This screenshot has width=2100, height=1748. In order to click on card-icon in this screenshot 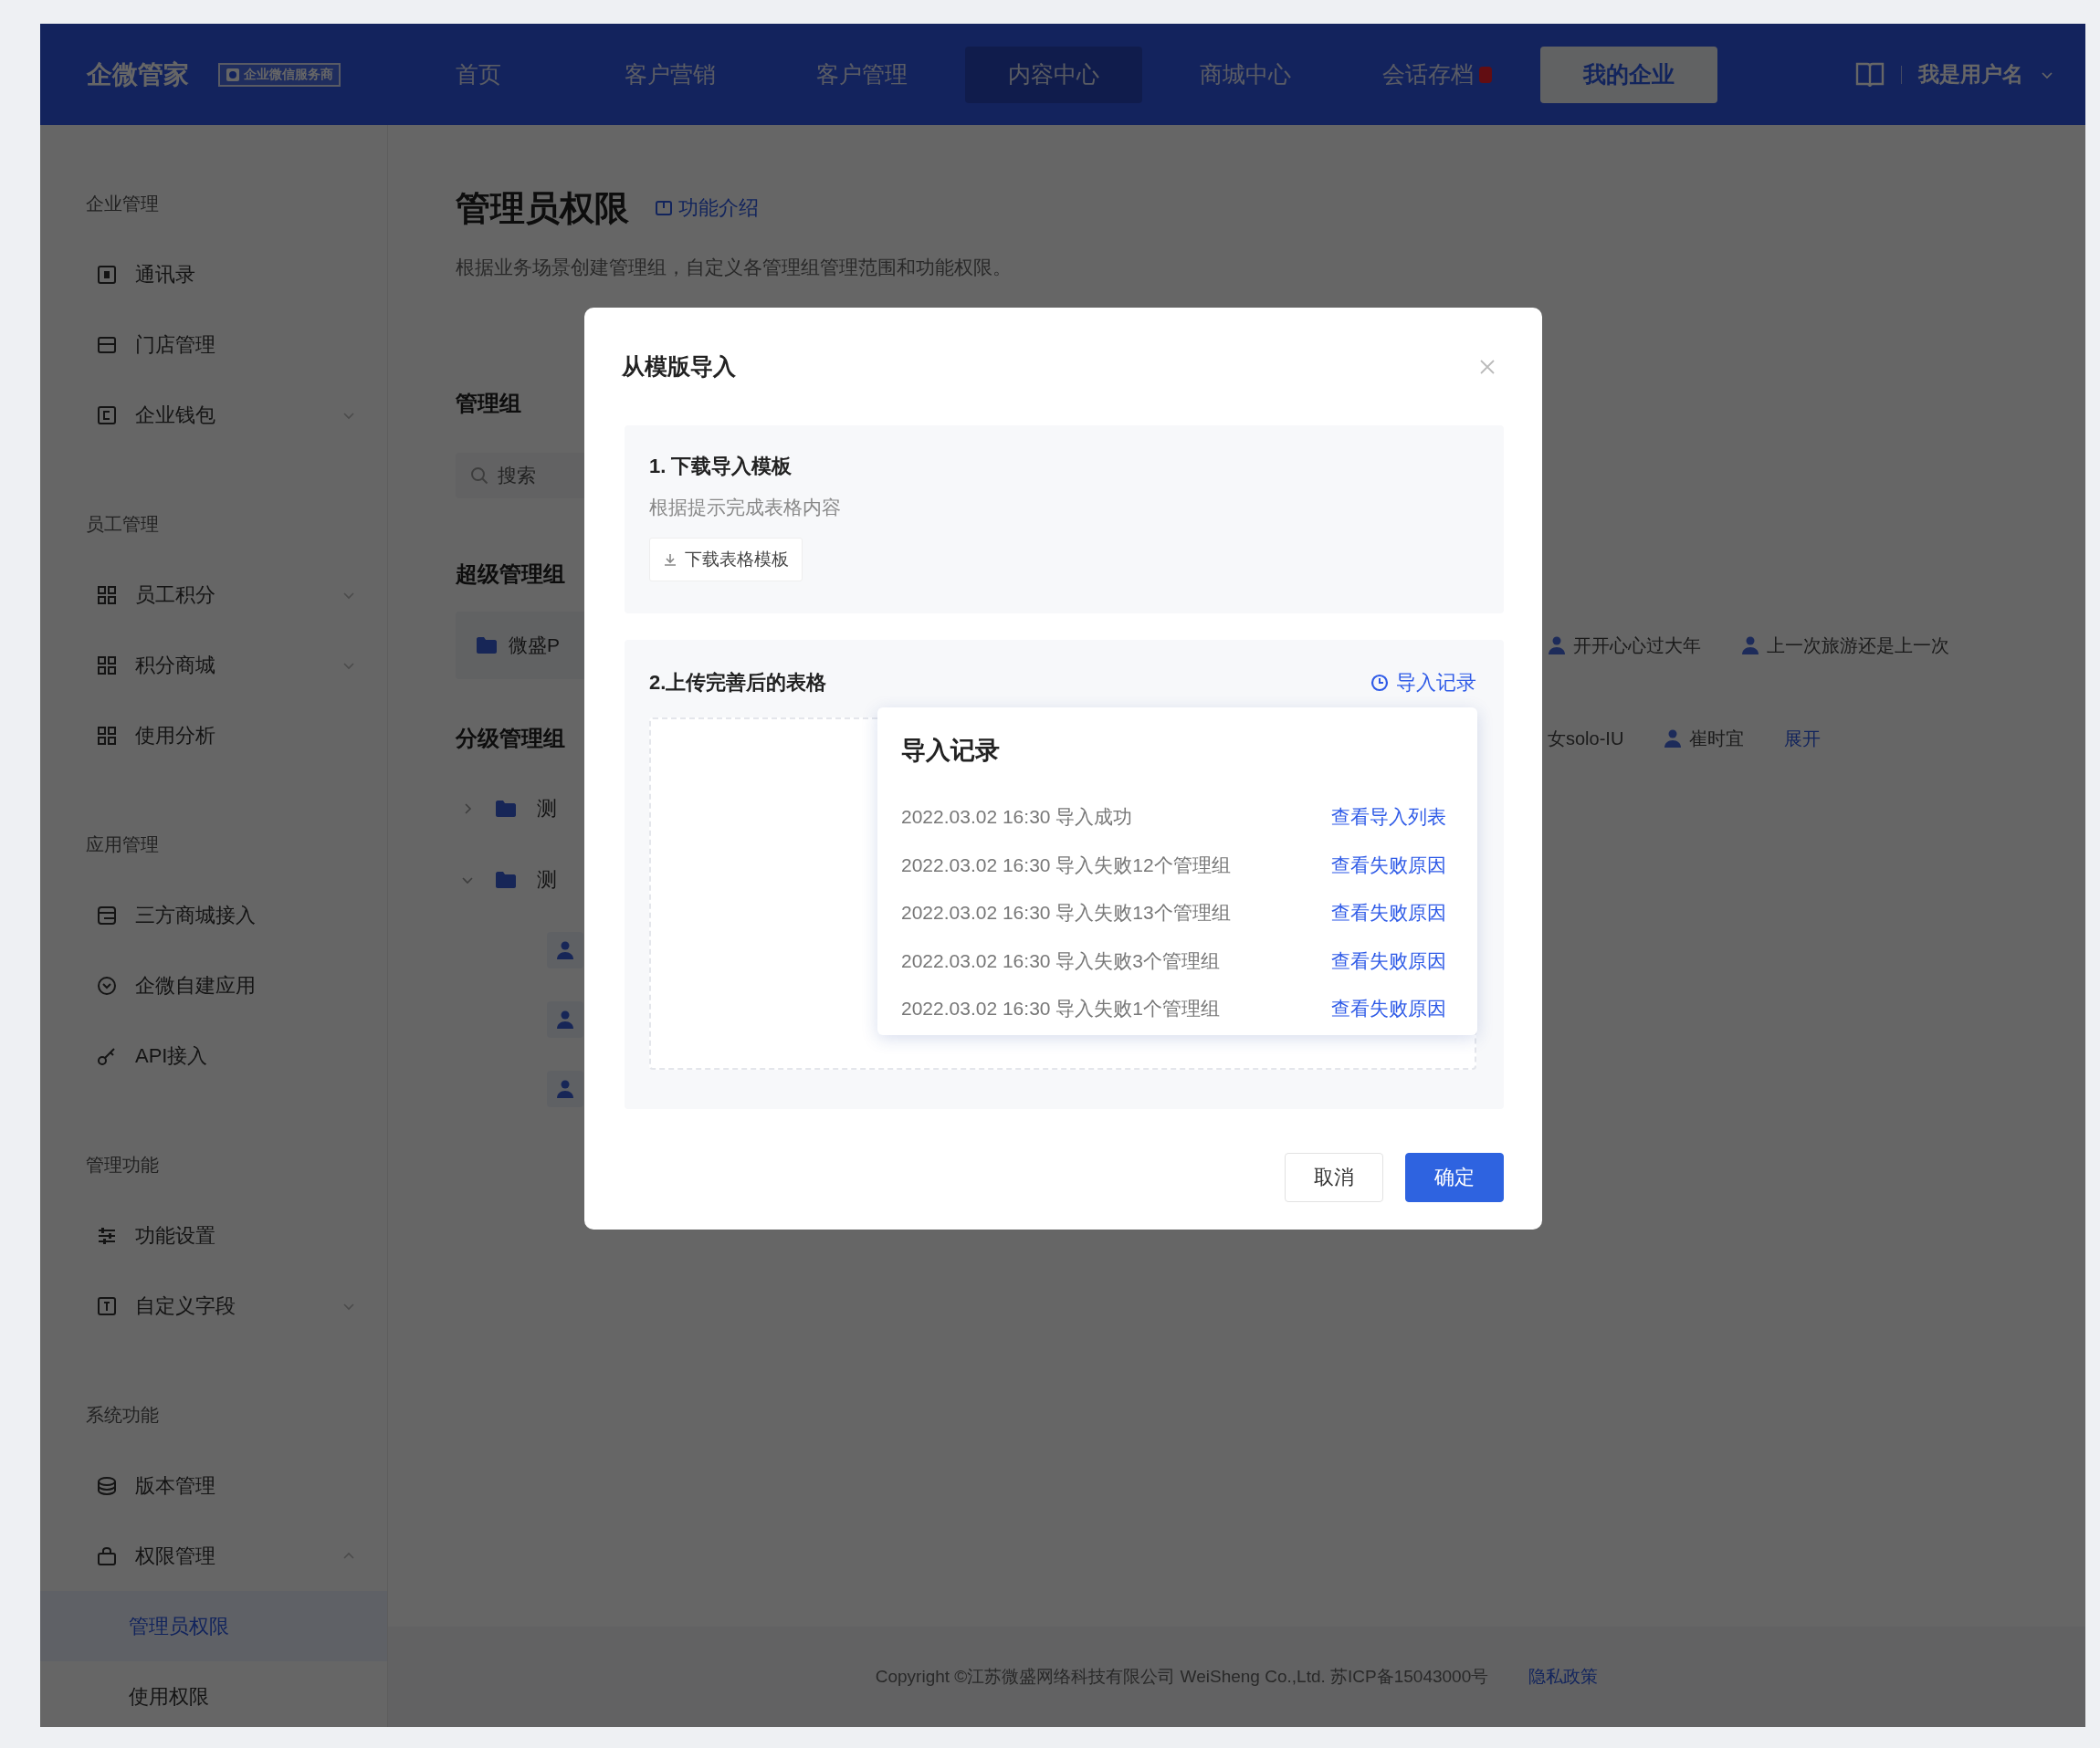, I will do `click(107, 274)`.